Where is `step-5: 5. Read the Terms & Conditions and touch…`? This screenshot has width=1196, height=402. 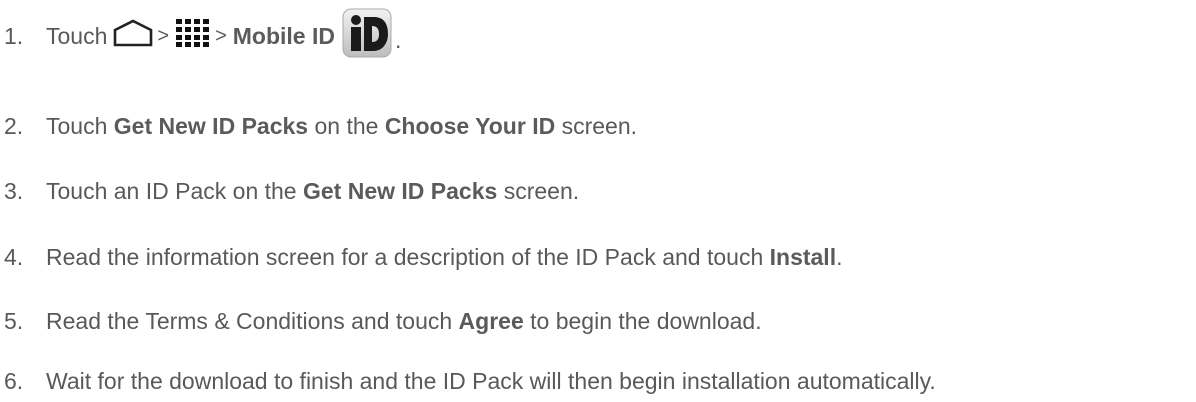
step-5: 5. Read the Terms & Conditions and touch… is located at coordinates (381, 321).